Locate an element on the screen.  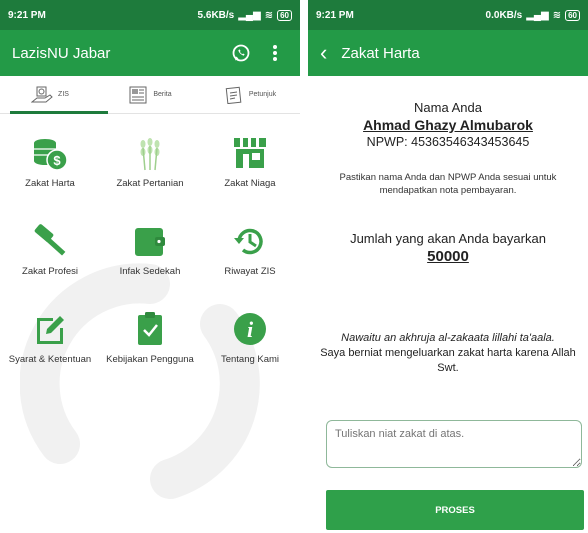
app-bar: ‹ Zakat Harta is located at coordinates (448, 53).